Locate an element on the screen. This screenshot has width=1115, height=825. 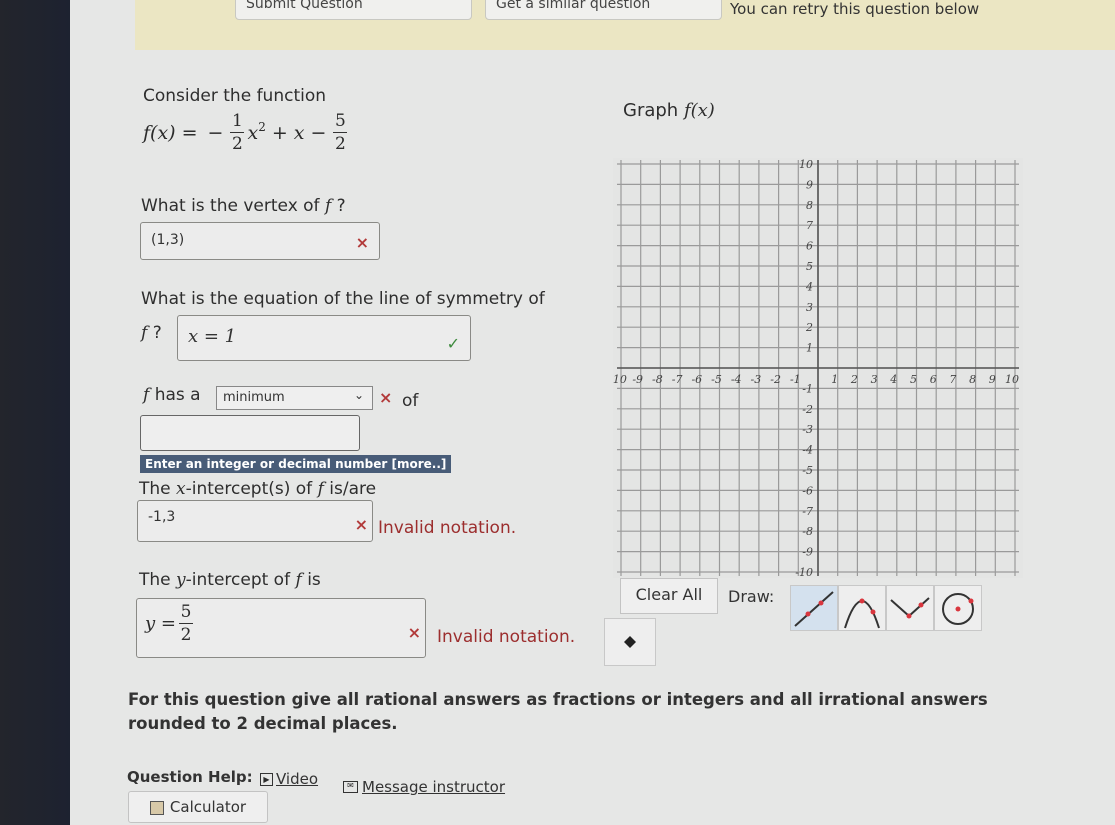
y-tick-label: 10 is located at coordinates (806, 164).